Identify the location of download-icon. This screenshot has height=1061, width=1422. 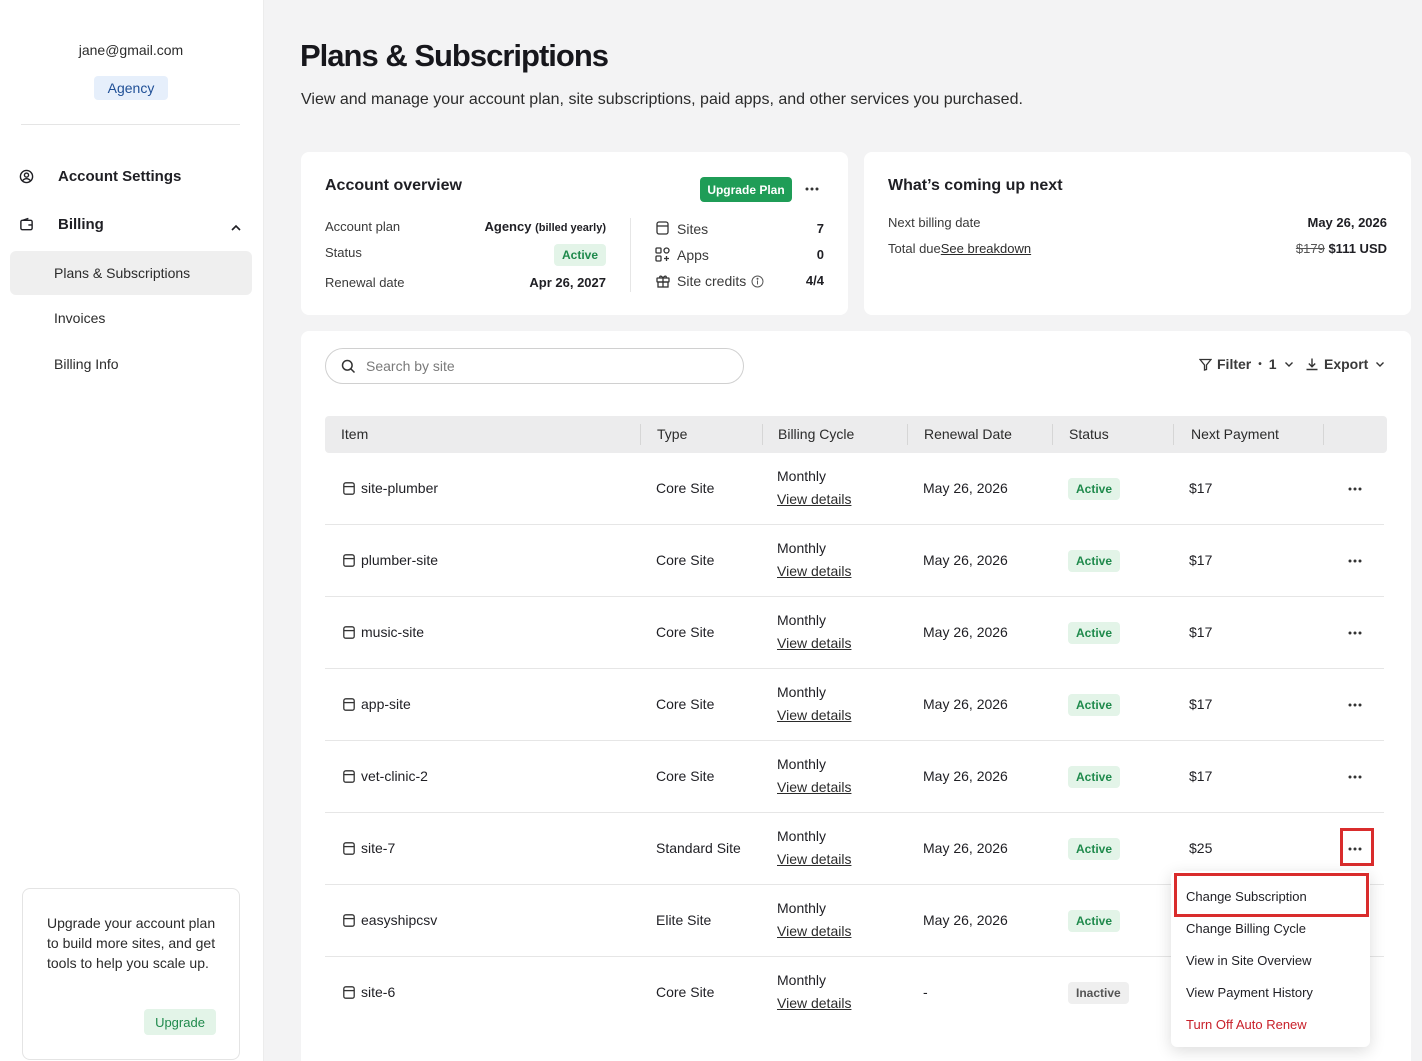
(1312, 364).